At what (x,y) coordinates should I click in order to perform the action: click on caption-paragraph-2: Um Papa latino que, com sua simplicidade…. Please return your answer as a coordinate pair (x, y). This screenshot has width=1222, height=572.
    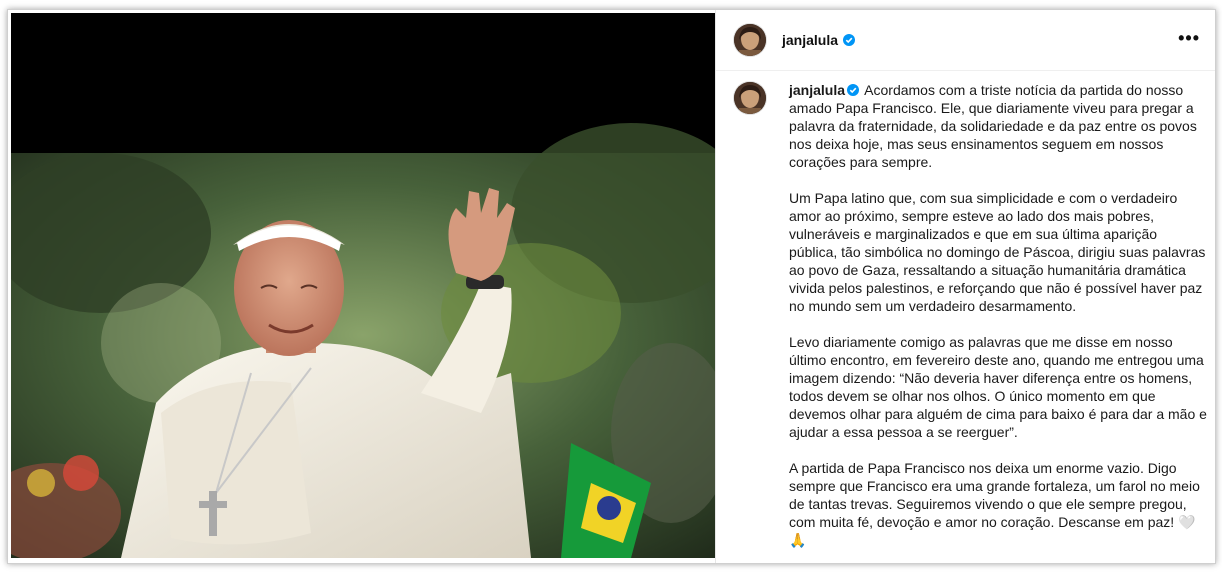
    Looking at the image, I should click on (997, 252).